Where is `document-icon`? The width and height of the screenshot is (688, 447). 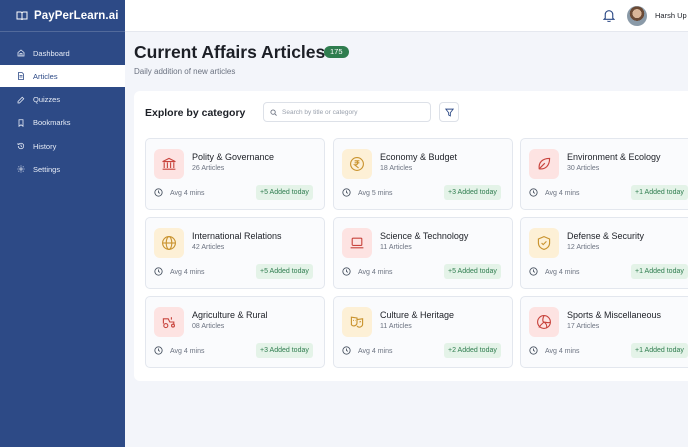
document-icon is located at coordinates (21, 76).